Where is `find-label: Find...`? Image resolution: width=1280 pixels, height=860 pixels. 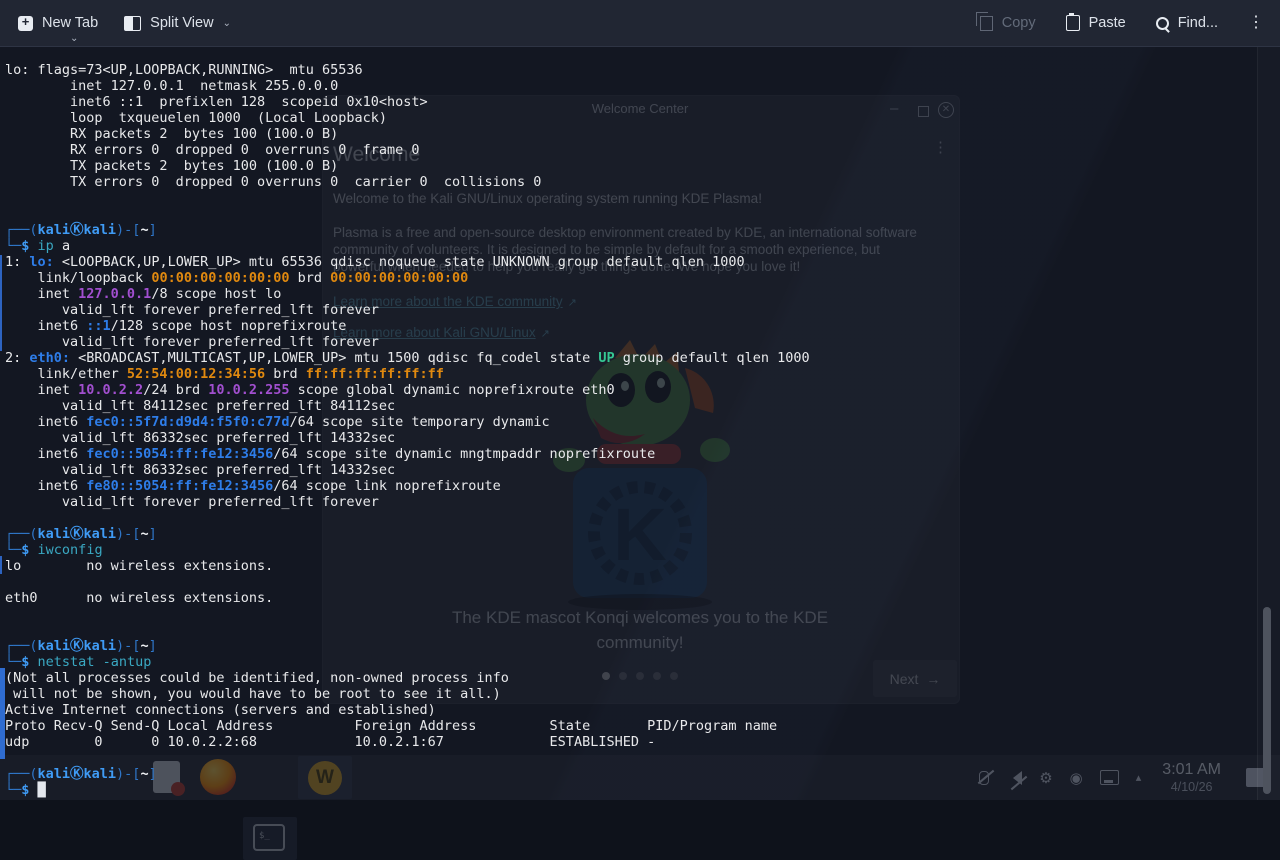 find-label: Find... is located at coordinates (1197, 23).